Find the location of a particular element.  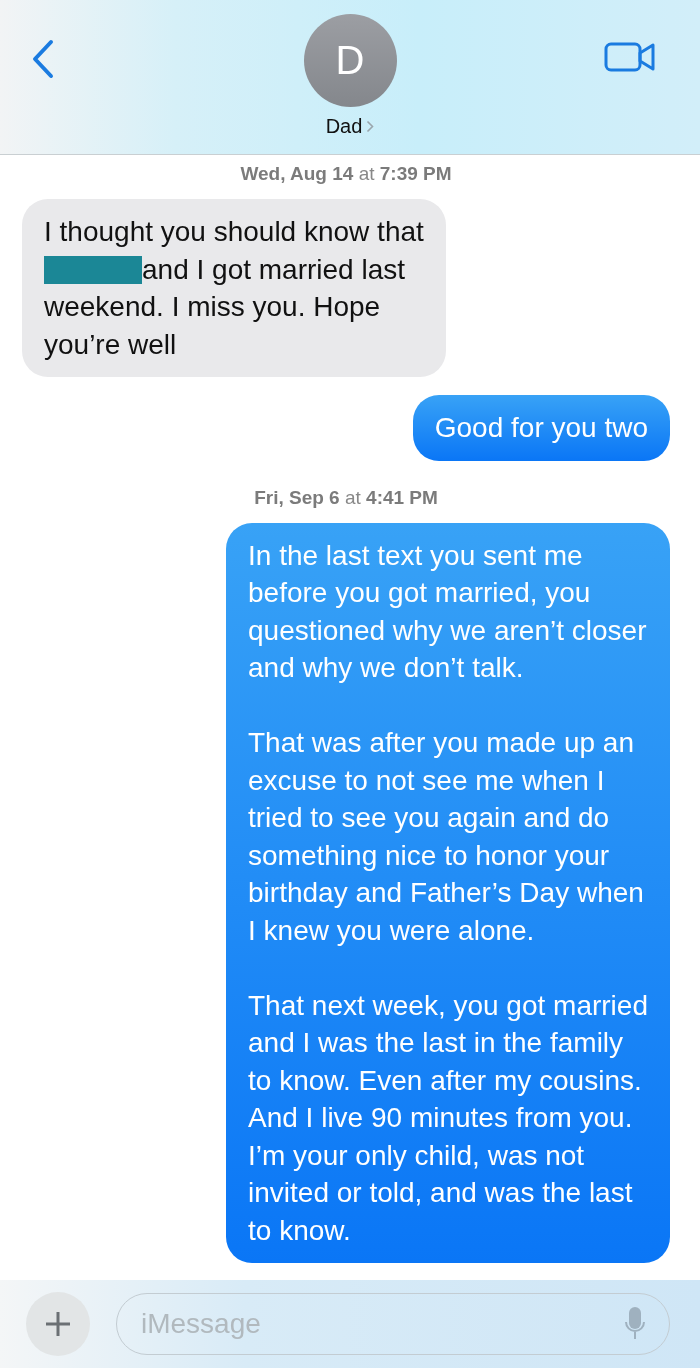

contact-name: Dad is located at coordinates (344, 126).